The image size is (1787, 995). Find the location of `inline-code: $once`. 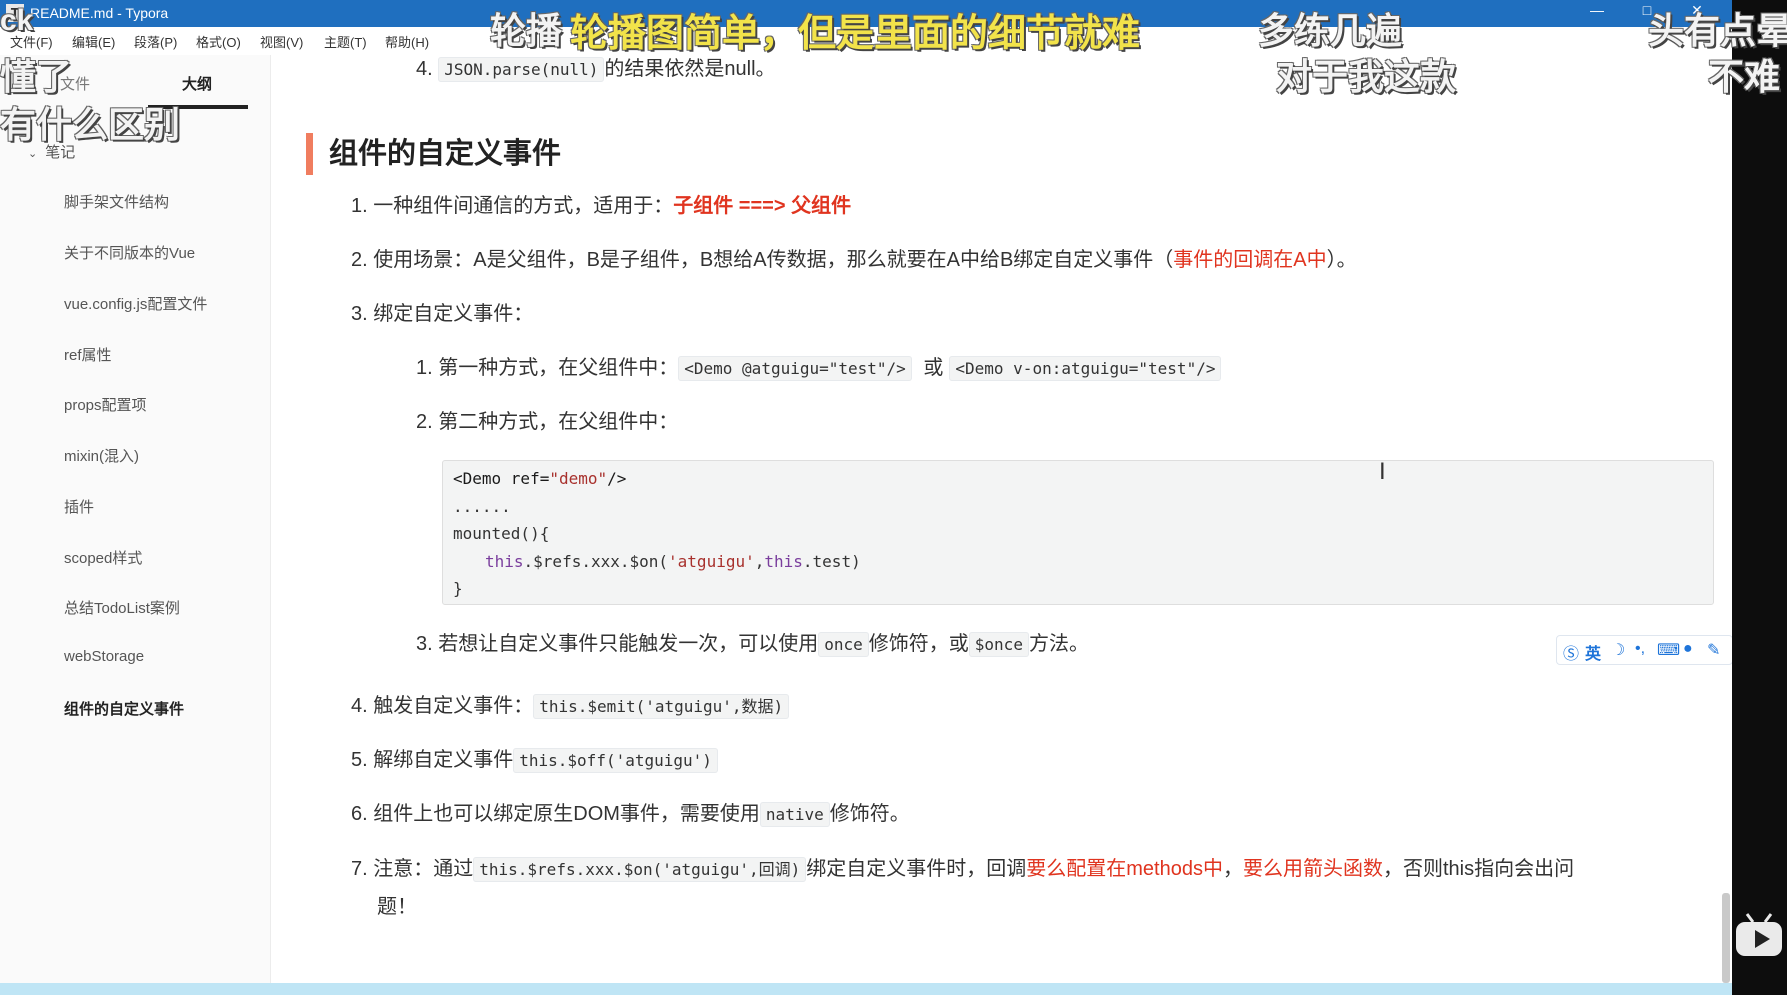

inline-code: $once is located at coordinates (998, 644).